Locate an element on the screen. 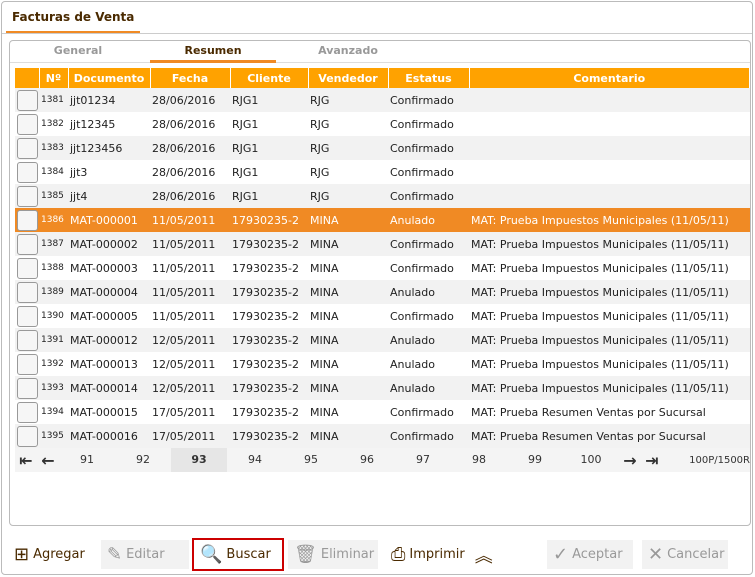  column-header: Vendedor is located at coordinates (348, 78).